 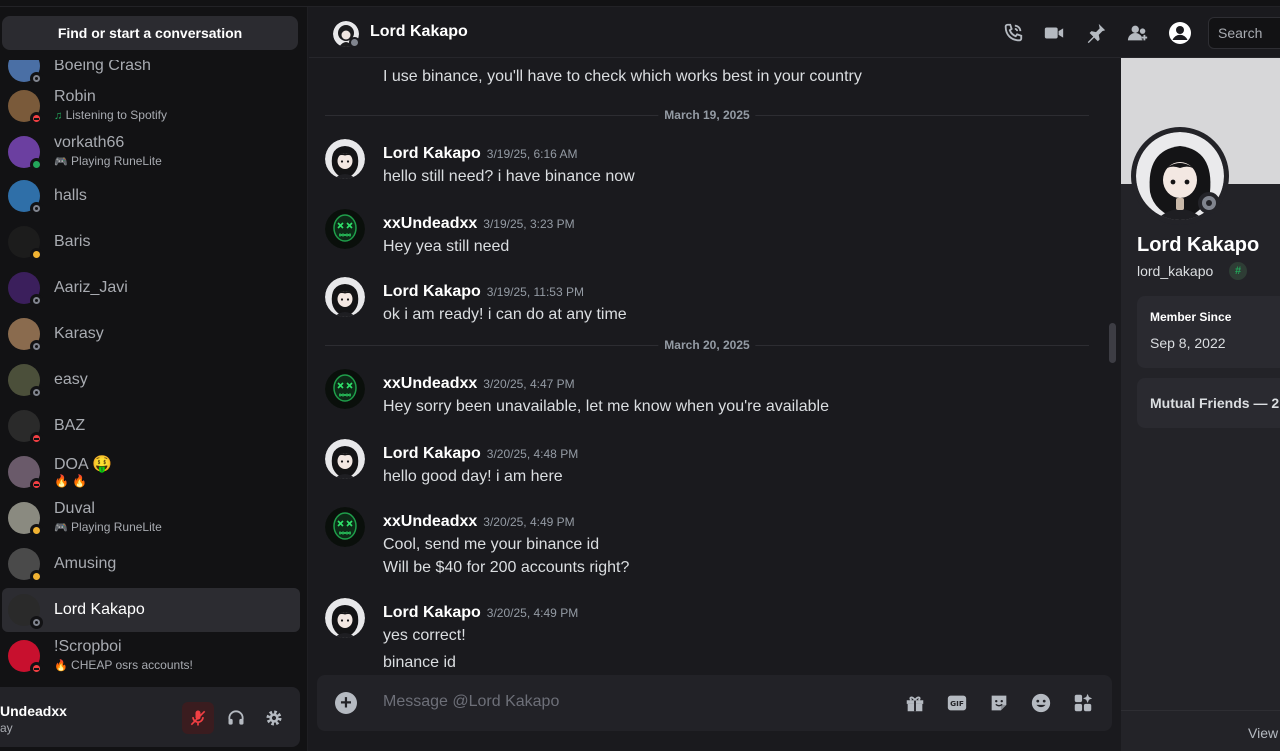 What do you see at coordinates (150, 717) in the screenshot?
I see `user-panel: Undeadxx ay` at bounding box center [150, 717].